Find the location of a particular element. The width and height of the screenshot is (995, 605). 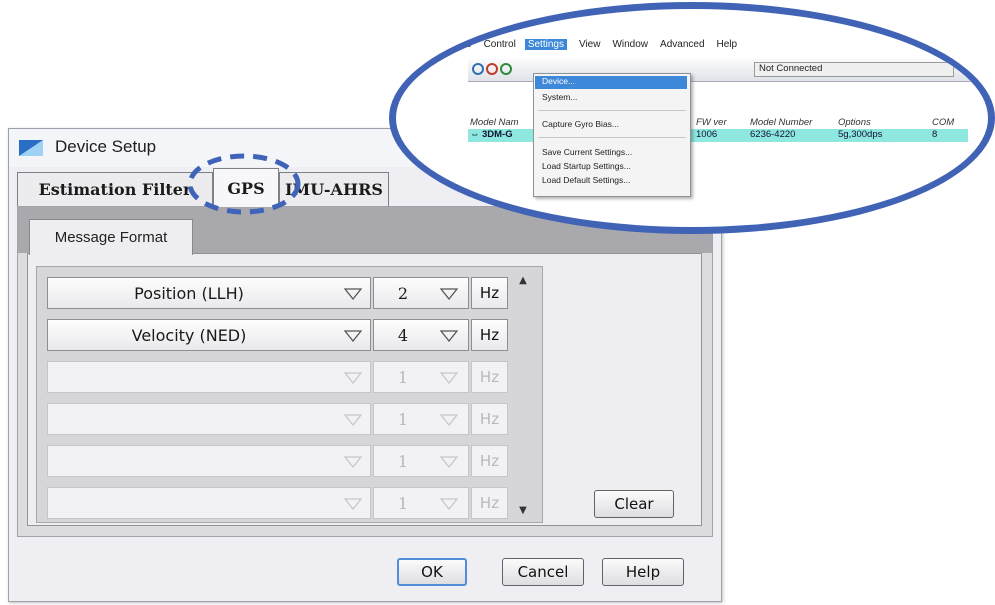

rate-value: 2 is located at coordinates (403, 293).